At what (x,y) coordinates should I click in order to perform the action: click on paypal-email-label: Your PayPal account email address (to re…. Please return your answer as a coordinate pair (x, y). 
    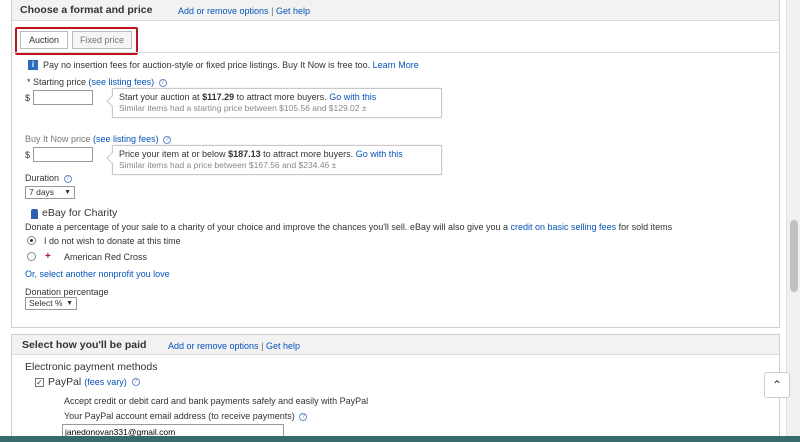
    Looking at the image, I should click on (179, 416).